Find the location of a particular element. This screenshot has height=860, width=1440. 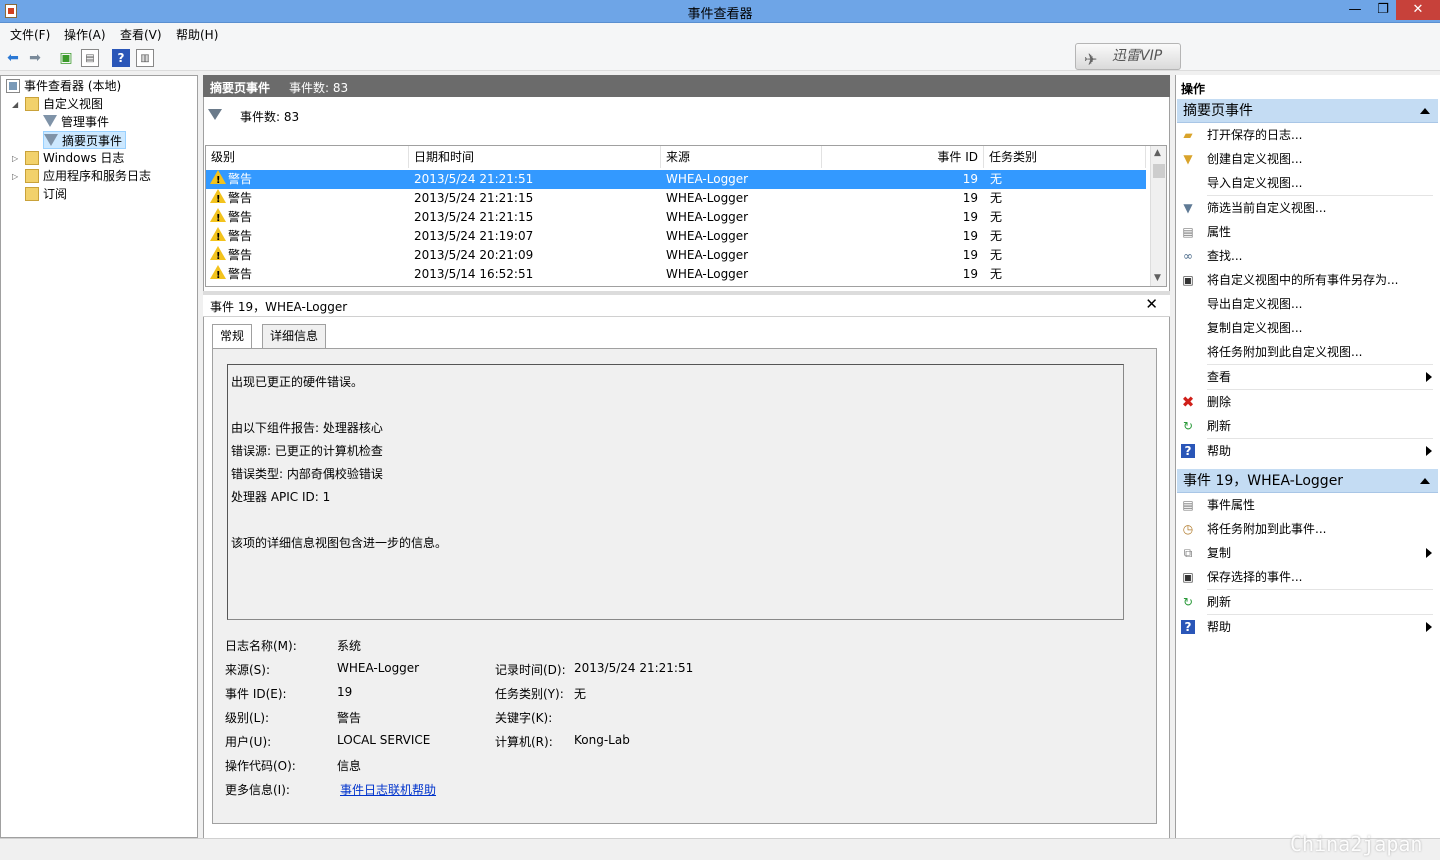

scrollbar-thumb is located at coordinates (1159, 171).